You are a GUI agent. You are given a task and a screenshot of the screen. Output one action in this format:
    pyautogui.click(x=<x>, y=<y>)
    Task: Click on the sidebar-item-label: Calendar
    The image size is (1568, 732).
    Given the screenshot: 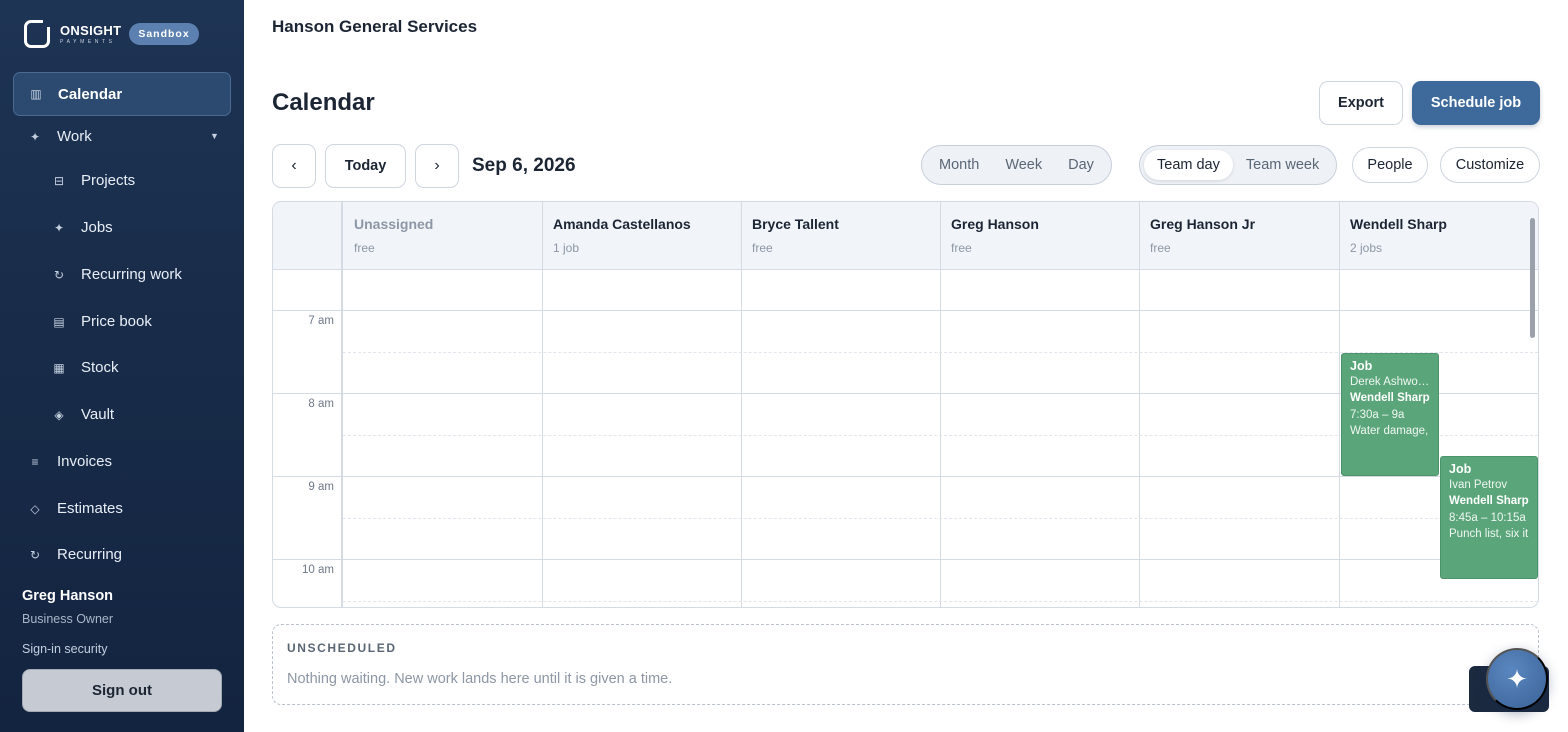 What is the action you would take?
    pyautogui.click(x=90, y=94)
    